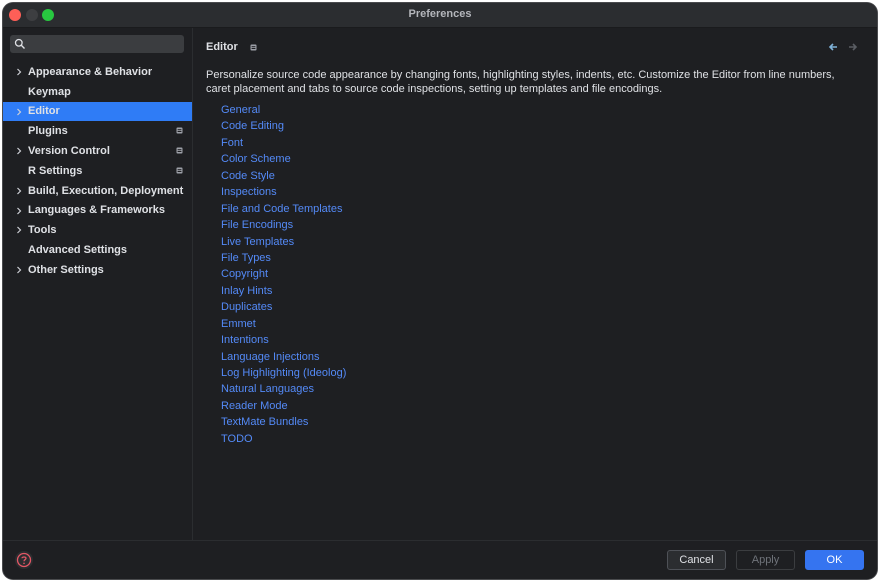 The width and height of the screenshot is (880, 582). I want to click on sidebar-item-appearance-behavior: Appearance & Behavior, so click(97, 72).